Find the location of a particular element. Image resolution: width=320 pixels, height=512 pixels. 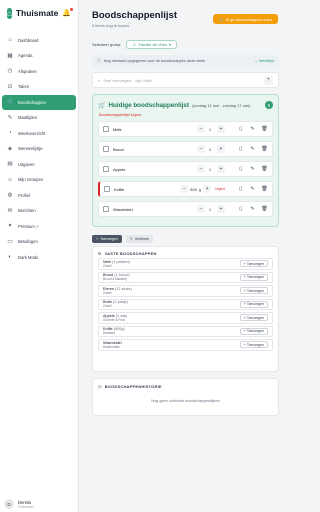

sidebar-item-uitgaven: ▤ Uitgaven is located at coordinates (39, 164).